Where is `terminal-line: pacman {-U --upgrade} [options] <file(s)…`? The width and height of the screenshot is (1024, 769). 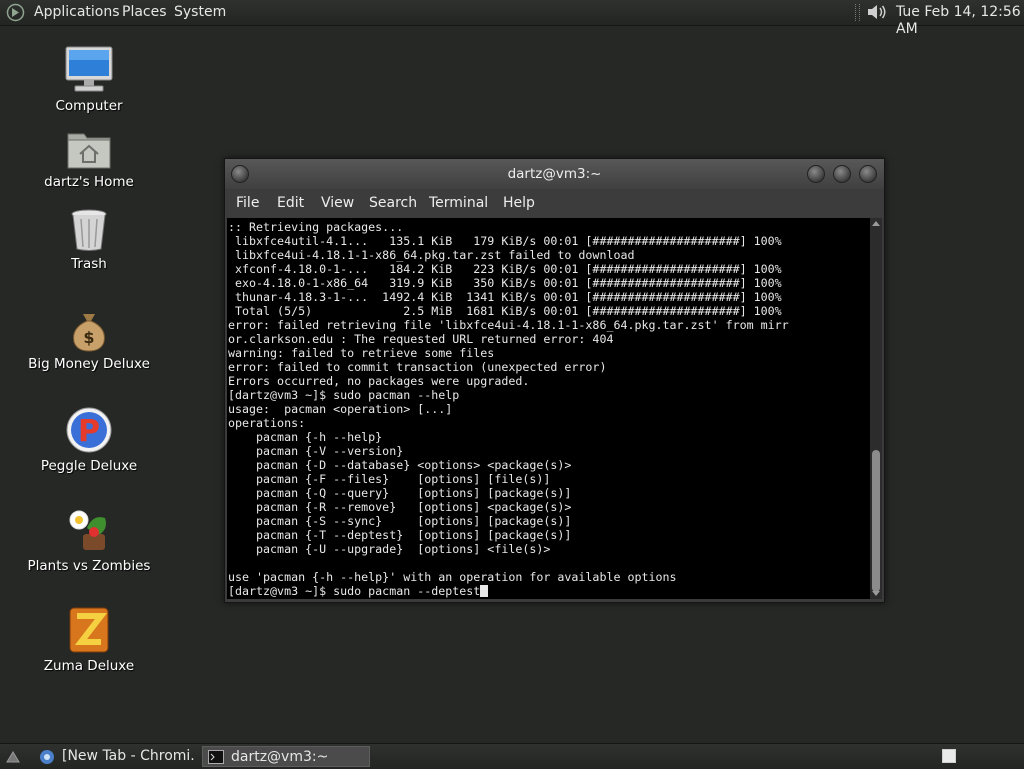
terminal-line: pacman {-U --upgrade} [options] <file(s)… is located at coordinates (389, 549).